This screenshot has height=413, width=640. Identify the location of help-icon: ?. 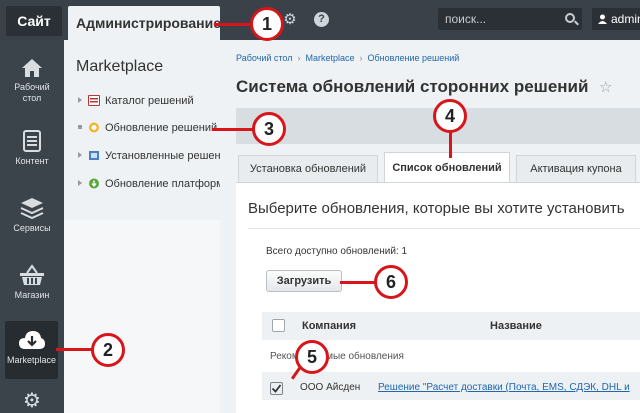
(321, 19).